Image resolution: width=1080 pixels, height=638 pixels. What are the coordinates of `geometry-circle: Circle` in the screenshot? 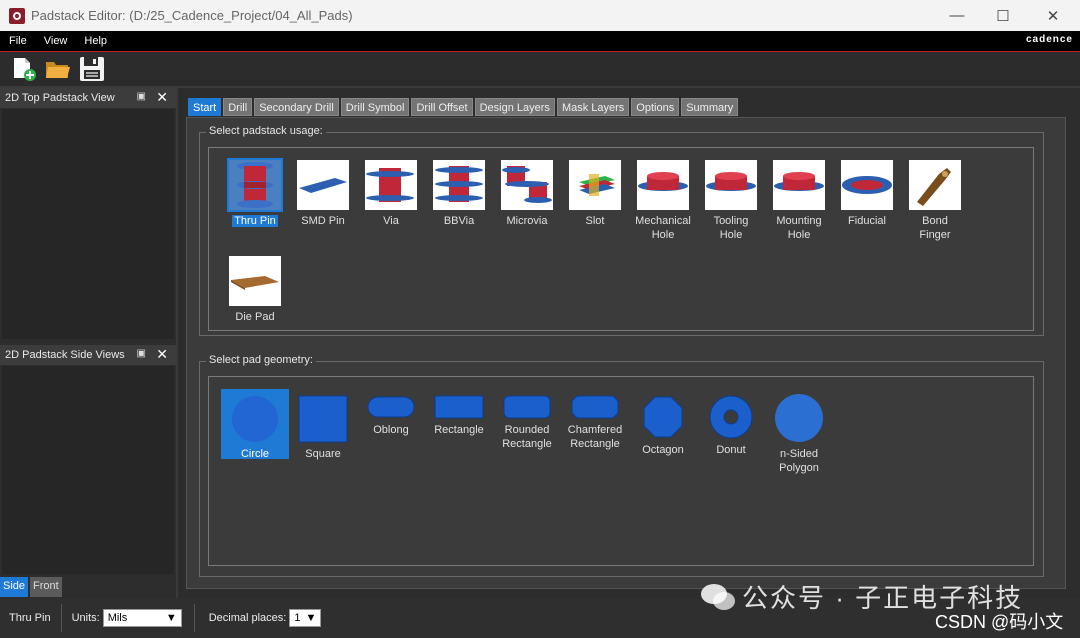 It's located at (255, 424).